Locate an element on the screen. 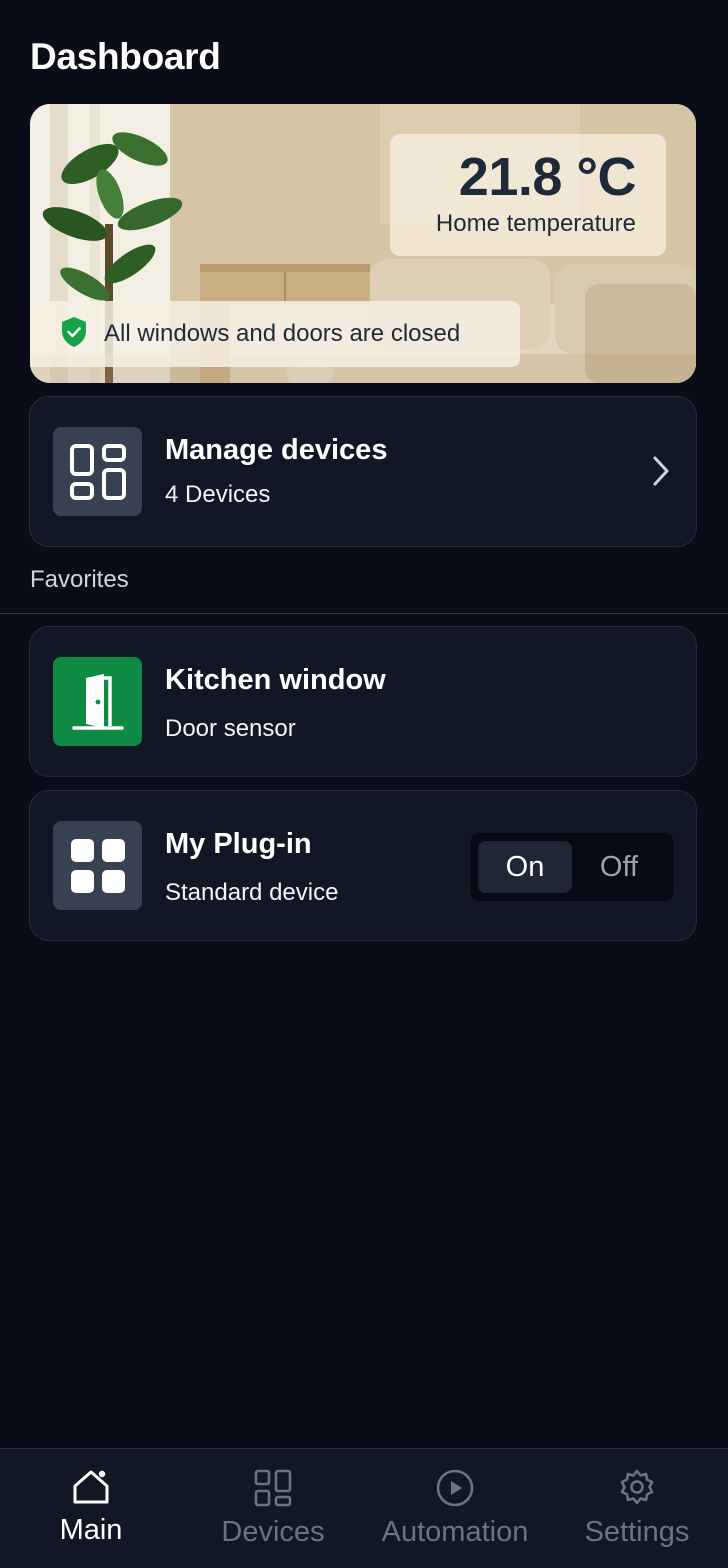 The image size is (728, 1568). security-status: All windows and doors are closed is located at coordinates (275, 334).